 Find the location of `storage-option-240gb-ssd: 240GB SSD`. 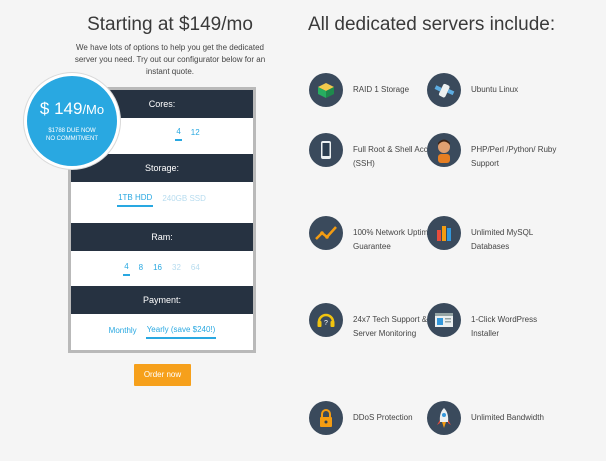

storage-option-240gb-ssd: 240GB SSD is located at coordinates (184, 200).